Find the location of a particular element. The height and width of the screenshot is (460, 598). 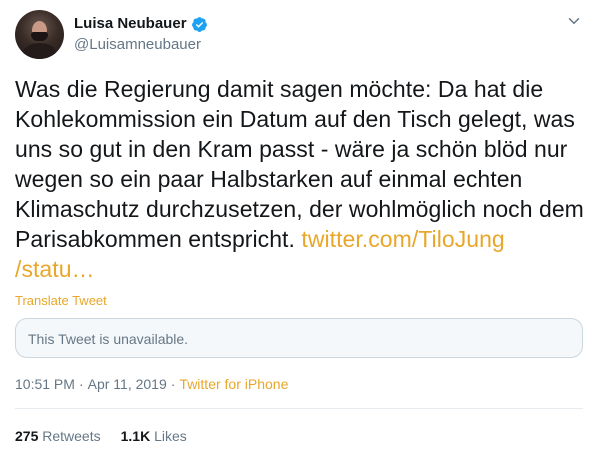

tweet-header: Luisa Neubauer @Luisamneubauer is located at coordinates (299, 36).